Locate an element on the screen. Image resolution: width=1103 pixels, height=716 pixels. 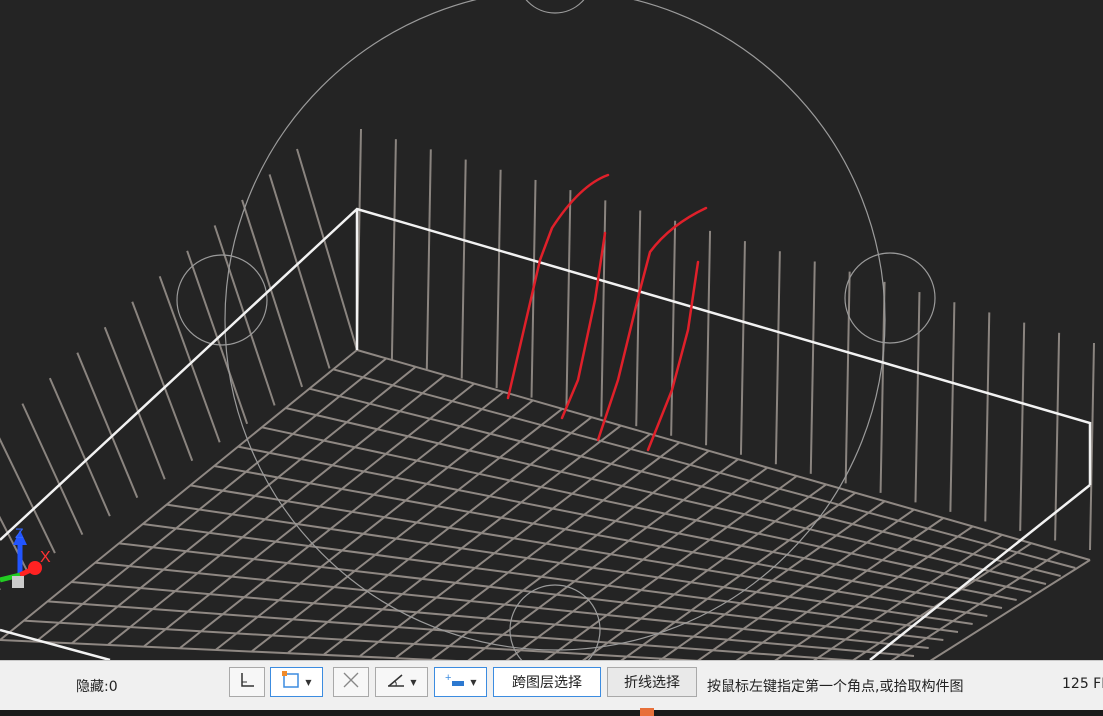
hidden-count: 隐藏:0 is located at coordinates (97, 687).